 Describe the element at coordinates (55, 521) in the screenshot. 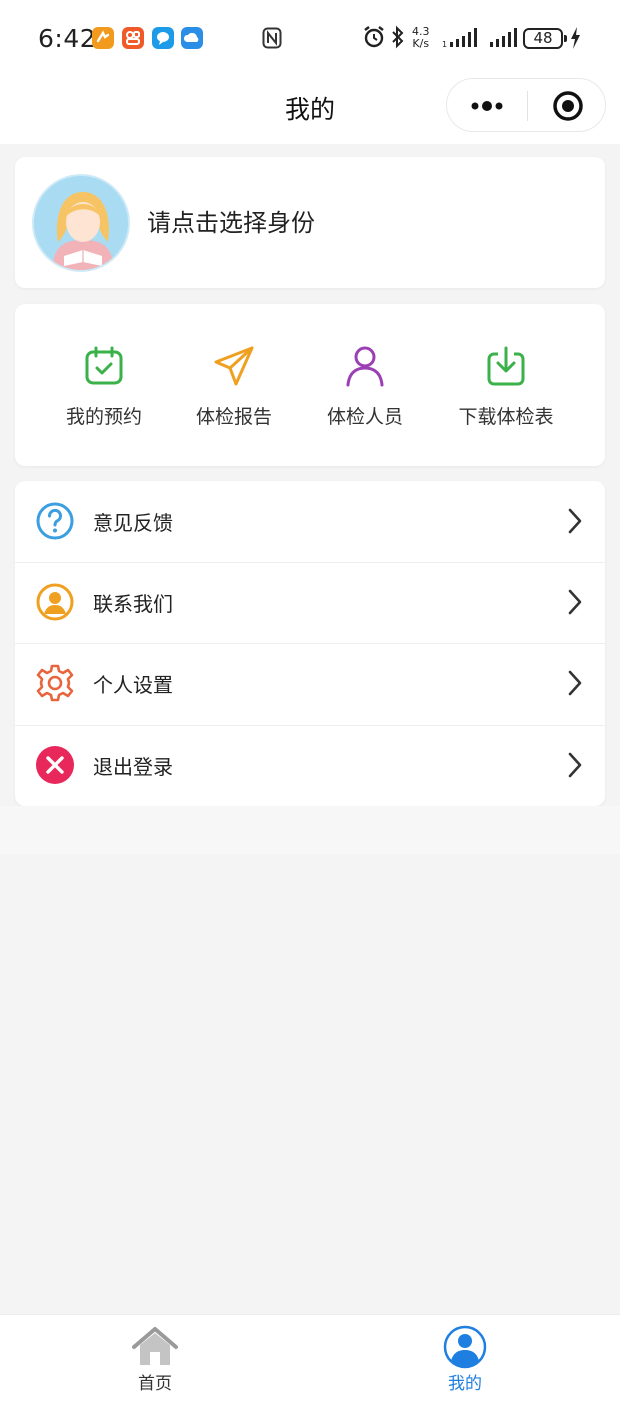

I see `question-circle-icon` at that location.